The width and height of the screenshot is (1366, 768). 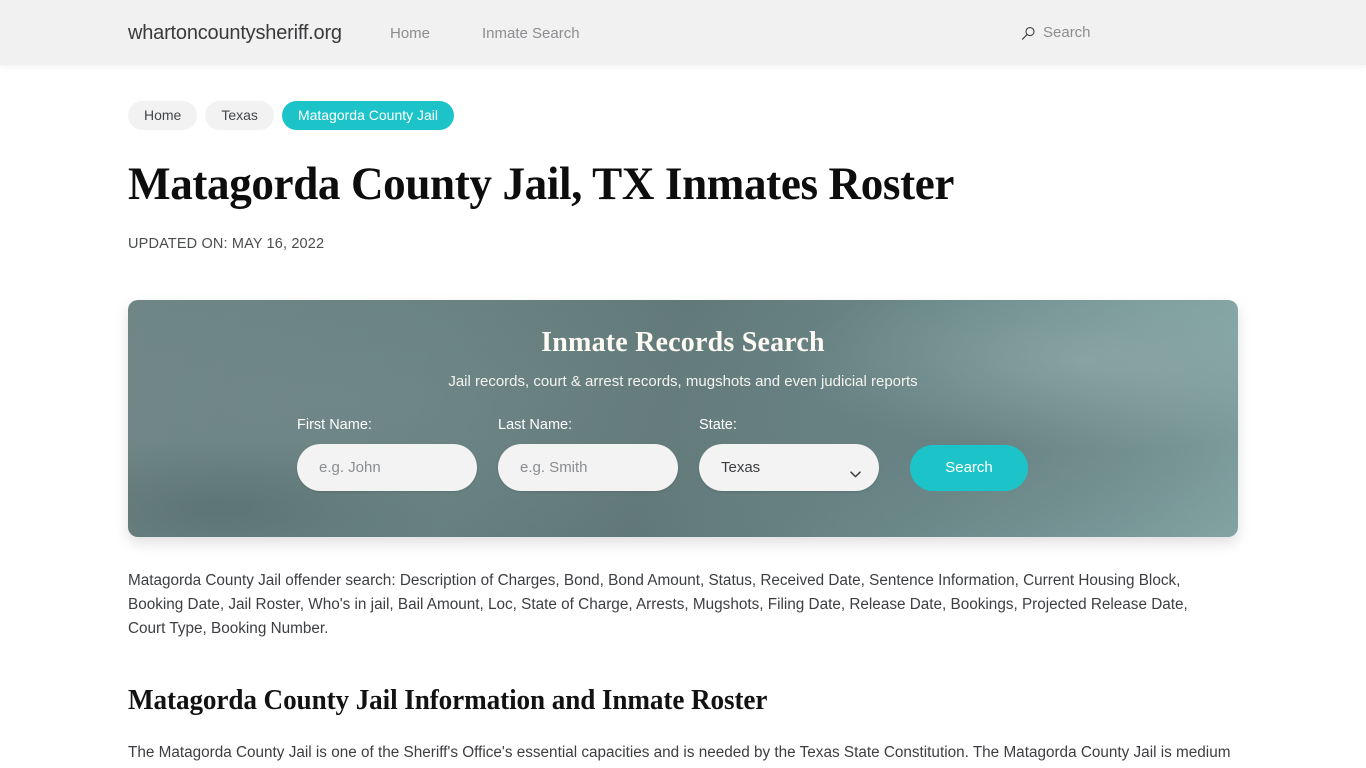 What do you see at coordinates (789, 467) in the screenshot?
I see `state-select: Texas` at bounding box center [789, 467].